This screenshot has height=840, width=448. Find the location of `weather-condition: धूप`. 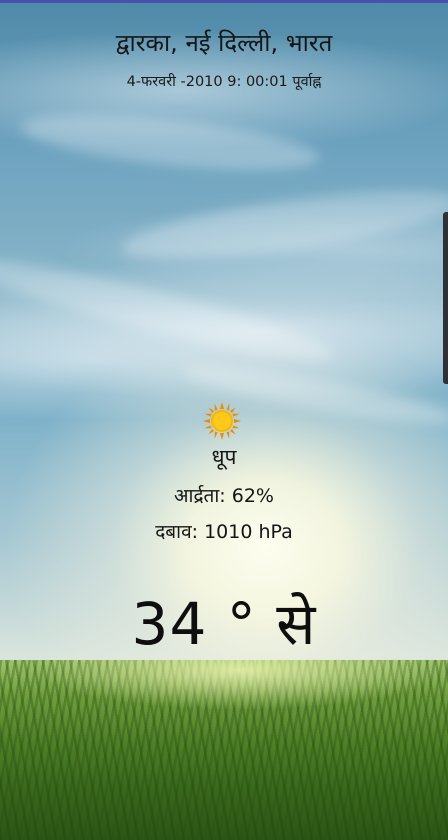

weather-condition: धूप is located at coordinates (224, 457).